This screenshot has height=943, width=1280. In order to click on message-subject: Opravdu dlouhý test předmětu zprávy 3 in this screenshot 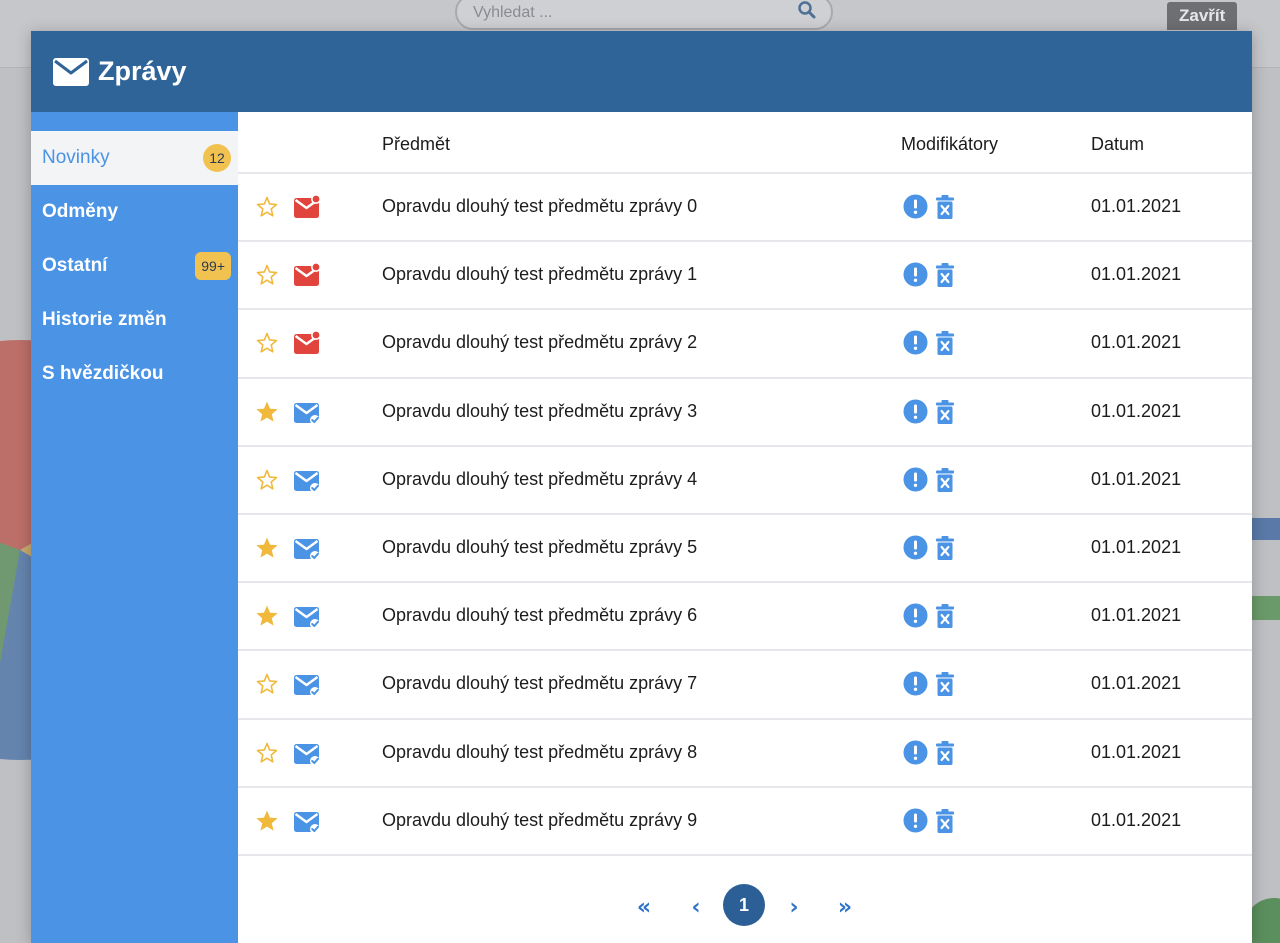, I will do `click(539, 411)`.